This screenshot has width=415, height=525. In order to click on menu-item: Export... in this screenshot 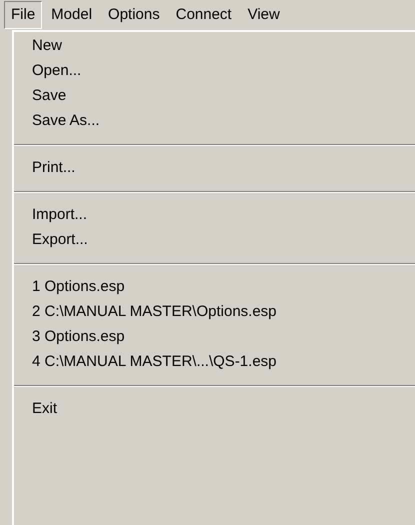, I will do `click(214, 240)`.